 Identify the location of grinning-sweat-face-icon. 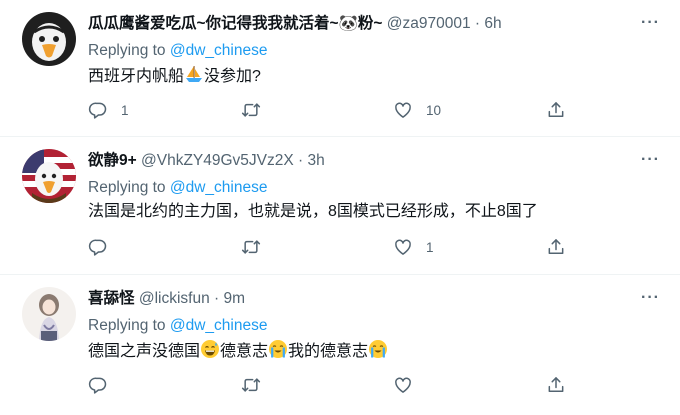
(210, 352).